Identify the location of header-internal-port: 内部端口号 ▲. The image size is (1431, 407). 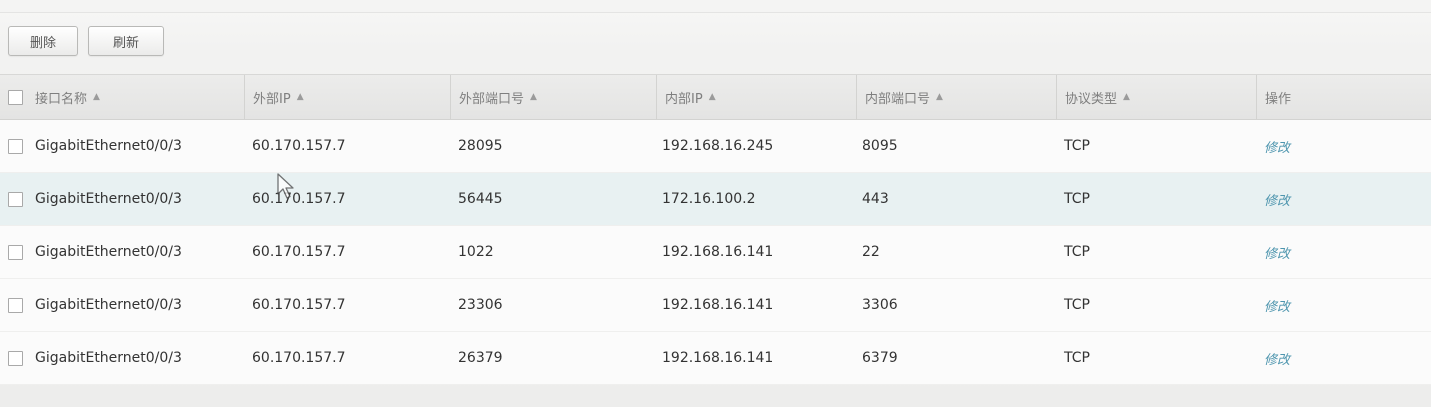
(957, 97).